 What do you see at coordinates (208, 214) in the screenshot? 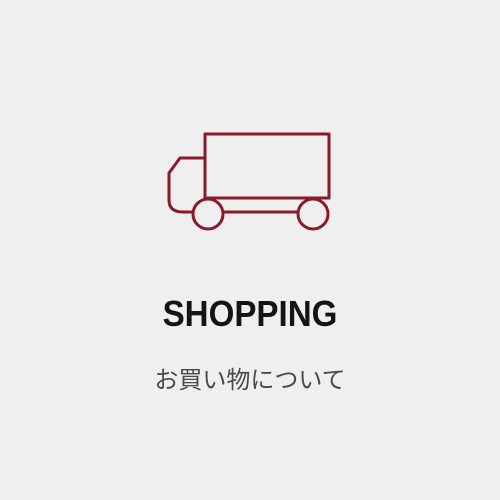
I see `truck-front-wheel` at bounding box center [208, 214].